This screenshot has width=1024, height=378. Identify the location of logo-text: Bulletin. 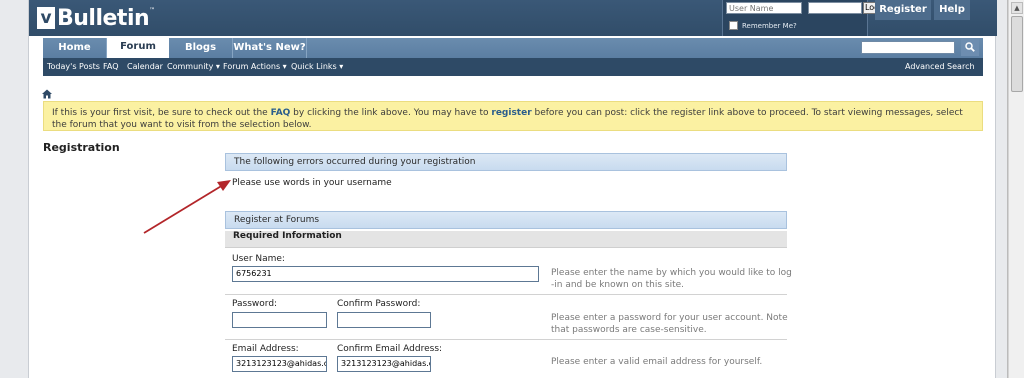
(103, 18).